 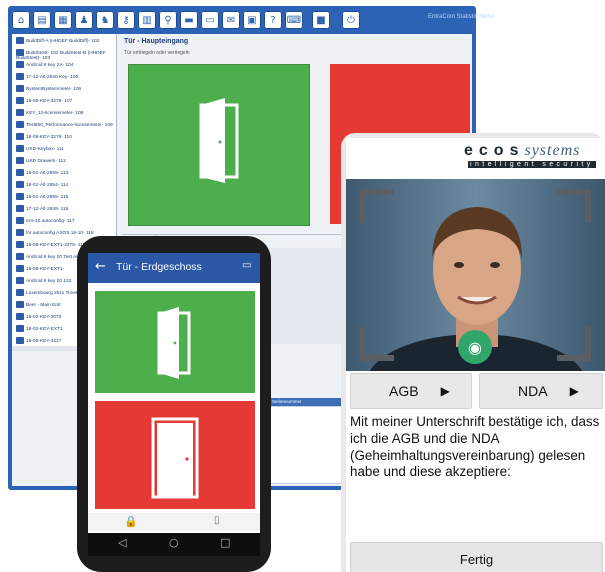 What do you see at coordinates (294, 20) in the screenshot?
I see `keyboard-icon: ⌨` at bounding box center [294, 20].